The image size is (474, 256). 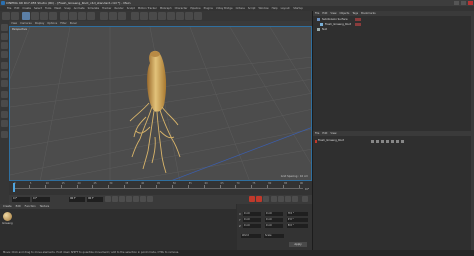 I want to click on generators-icon, so click(x=402, y=141).